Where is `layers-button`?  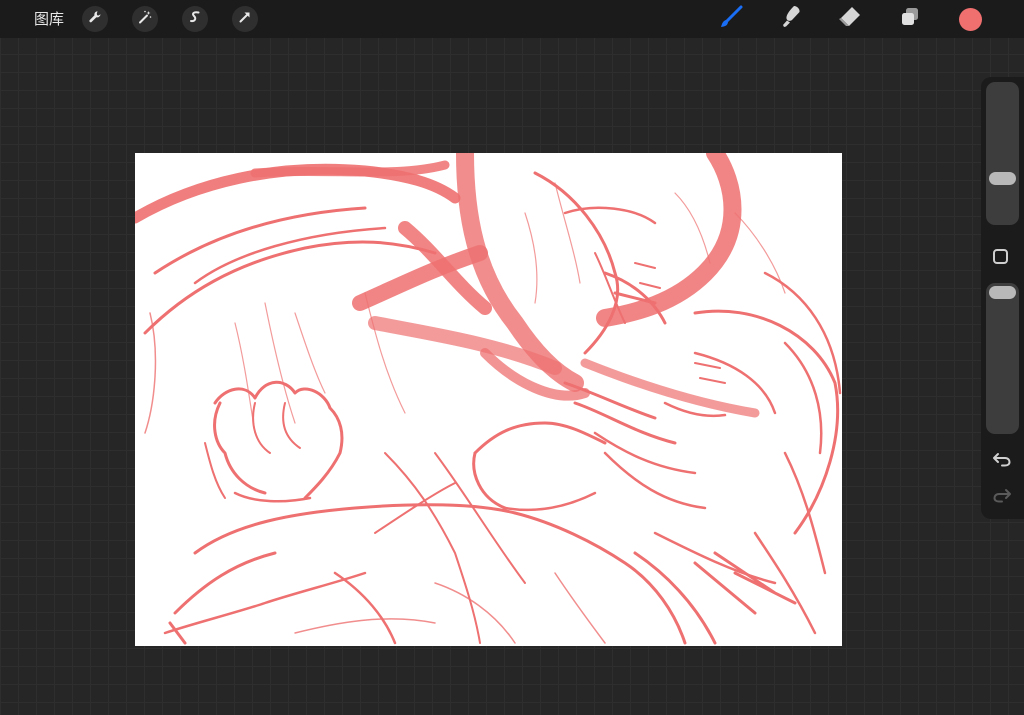
layers-button is located at coordinates (910, 19).